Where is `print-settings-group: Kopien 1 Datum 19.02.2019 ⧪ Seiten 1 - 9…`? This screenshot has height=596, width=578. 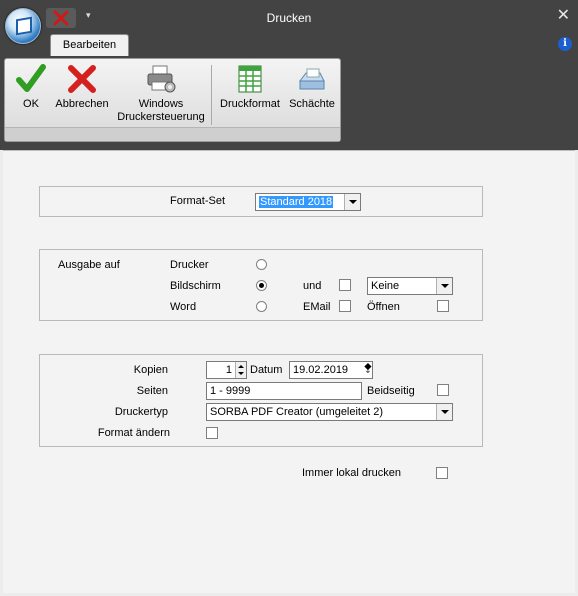 print-settings-group: Kopien 1 Datum 19.02.2019 ⧪ Seiten 1 - 9… is located at coordinates (261, 400).